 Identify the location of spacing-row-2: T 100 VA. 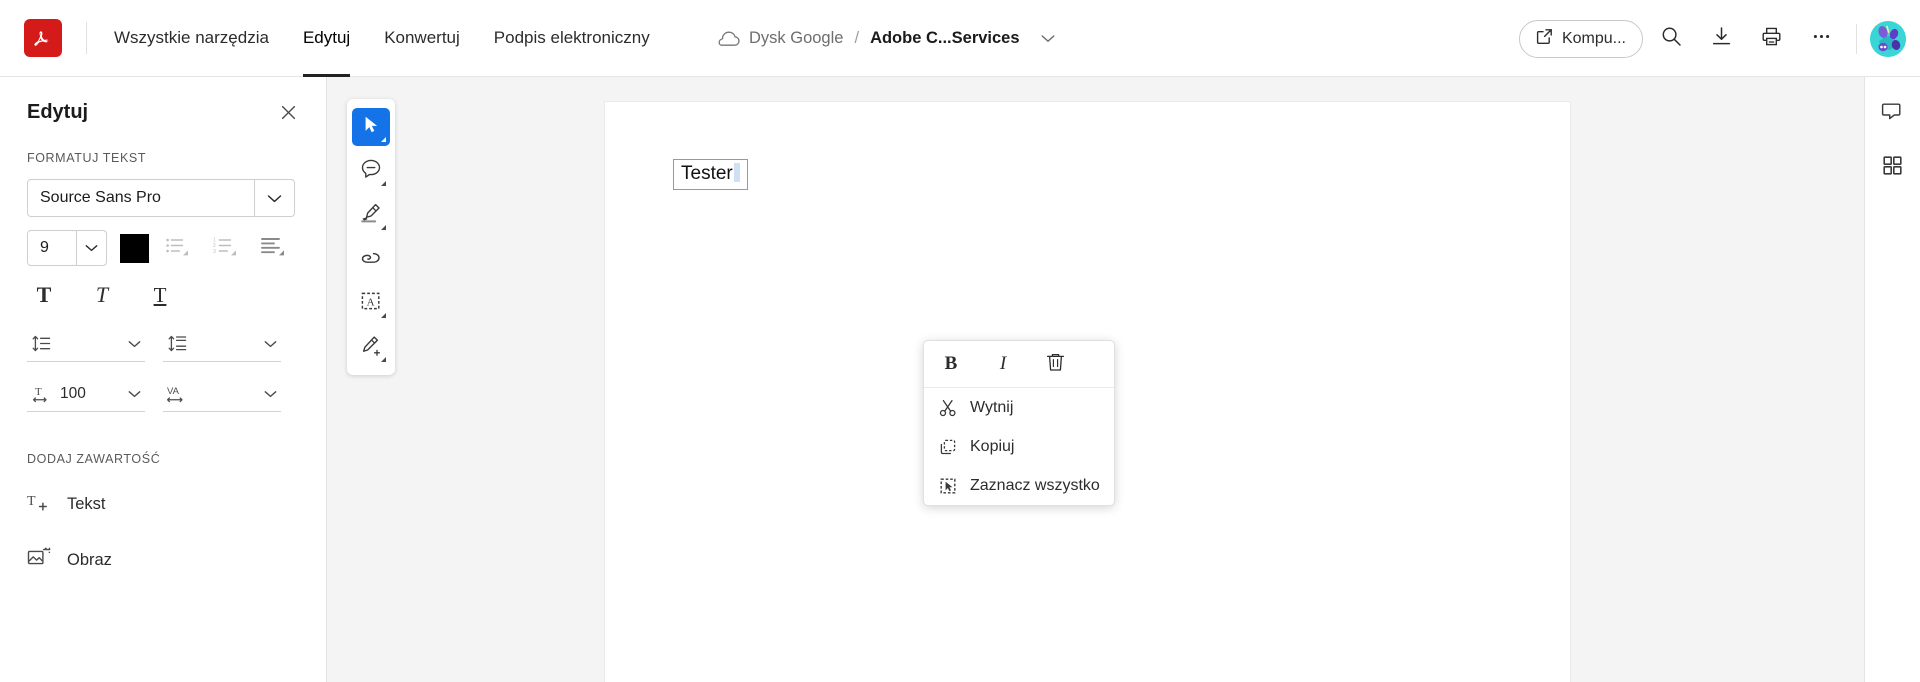
(163, 394).